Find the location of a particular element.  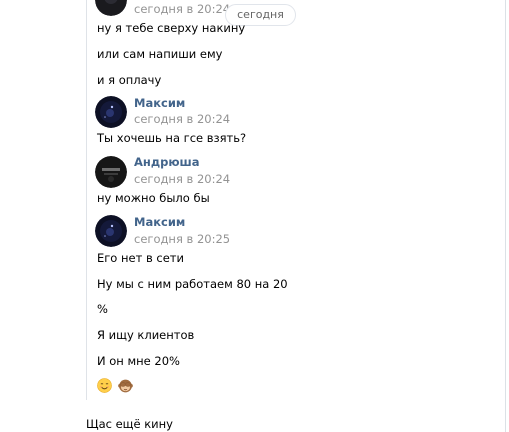

sender-name: Андрюша is located at coordinates (167, 162).